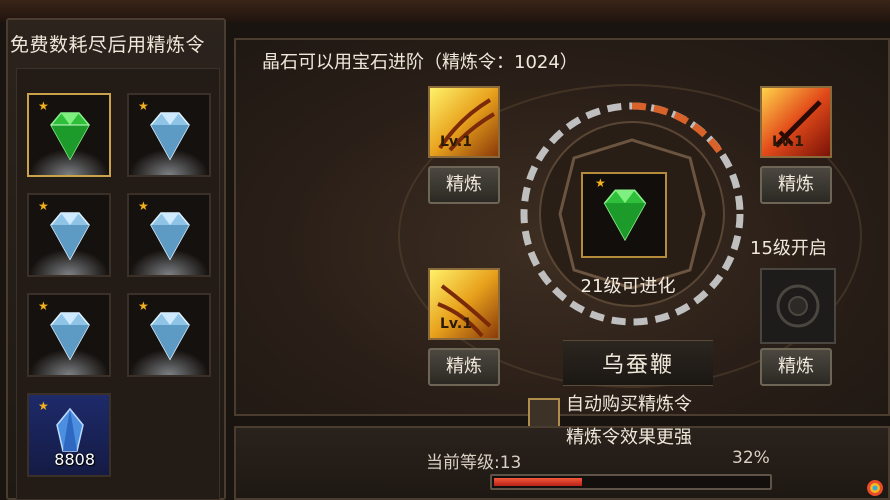 The image size is (890, 500). Describe the element at coordinates (628, 286) in the screenshot. I see `evolve-level-caption: 21级可进化` at that location.